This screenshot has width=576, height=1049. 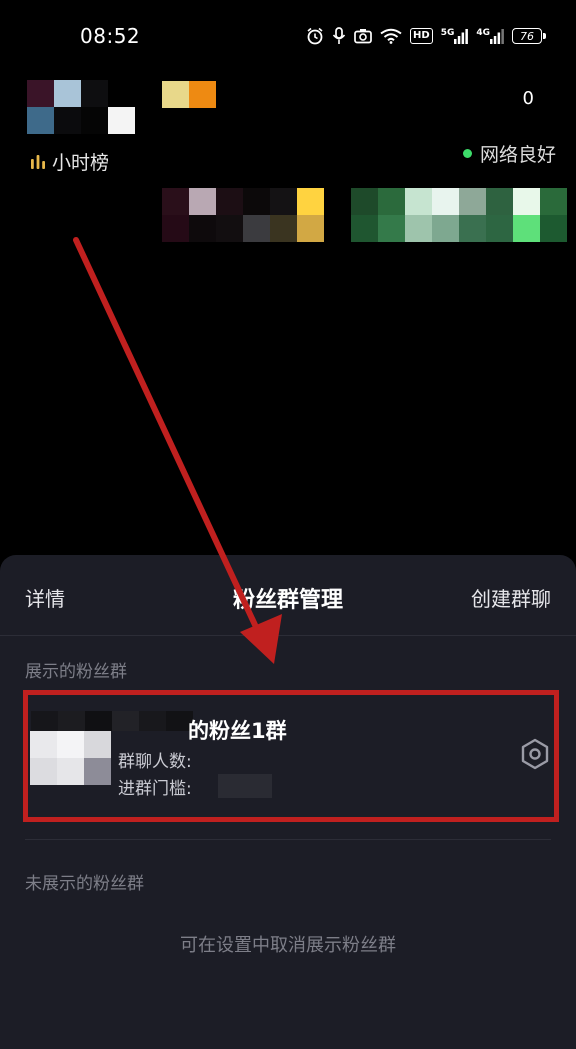 What do you see at coordinates (81, 163) in the screenshot?
I see `hourly-rank-label: 小时榜` at bounding box center [81, 163].